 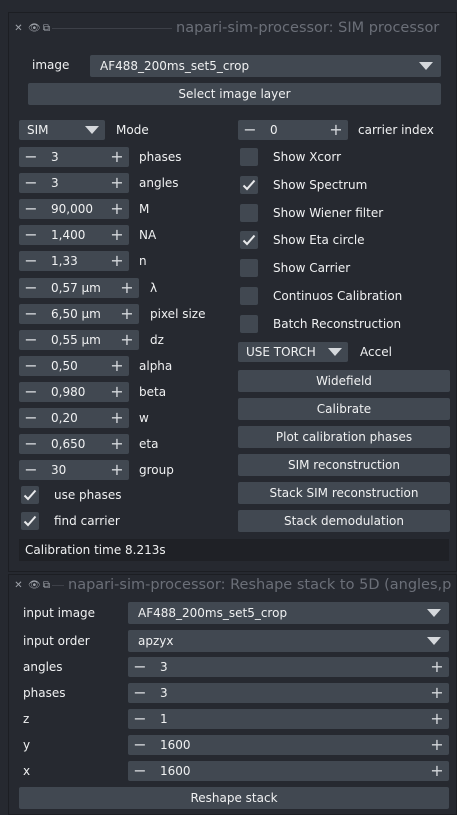 I want to click on reshape-stack-button: Reshape stack, so click(x=234, y=798).